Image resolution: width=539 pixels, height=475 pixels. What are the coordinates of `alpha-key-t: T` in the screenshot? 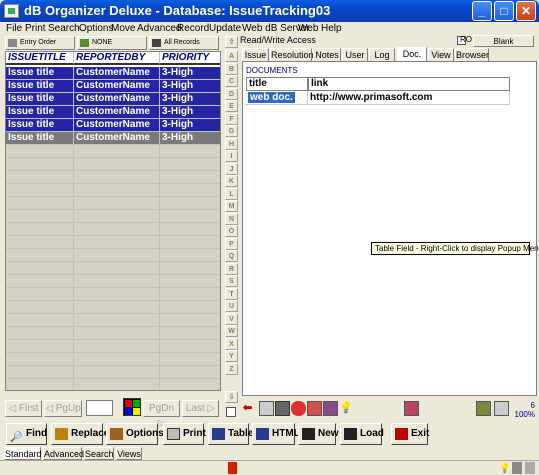 It's located at (231, 293).